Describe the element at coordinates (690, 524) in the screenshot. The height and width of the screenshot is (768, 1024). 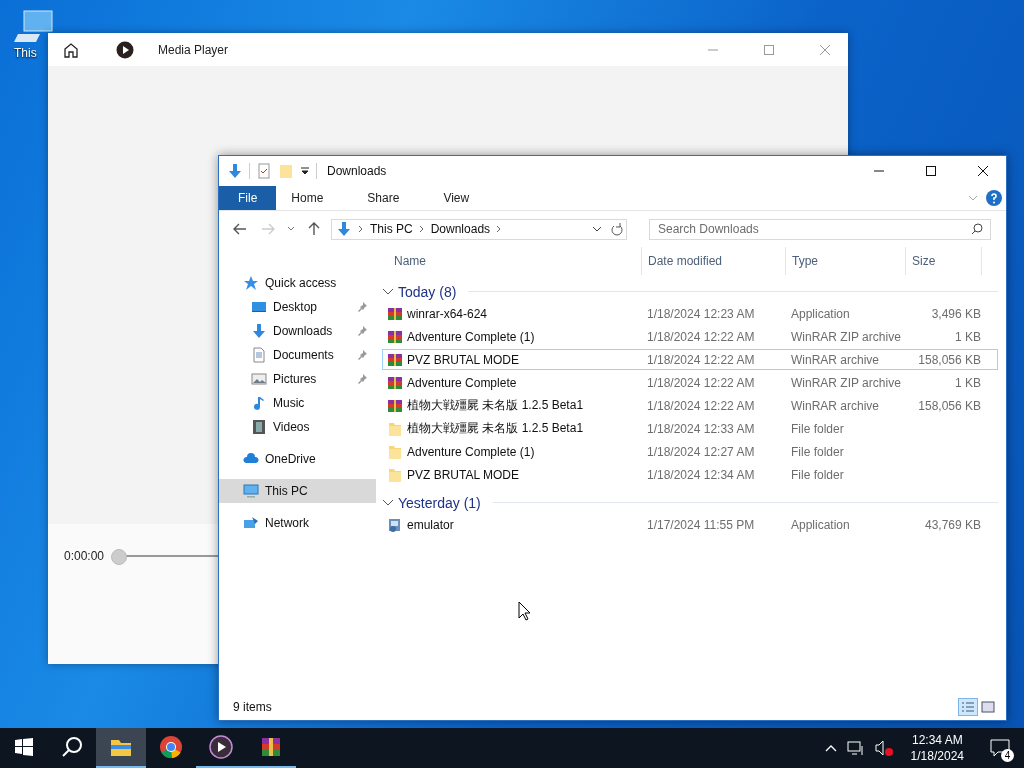
I see `file-row: emulator 1/17/2024 11:55 PM Application 43,769 KB` at that location.